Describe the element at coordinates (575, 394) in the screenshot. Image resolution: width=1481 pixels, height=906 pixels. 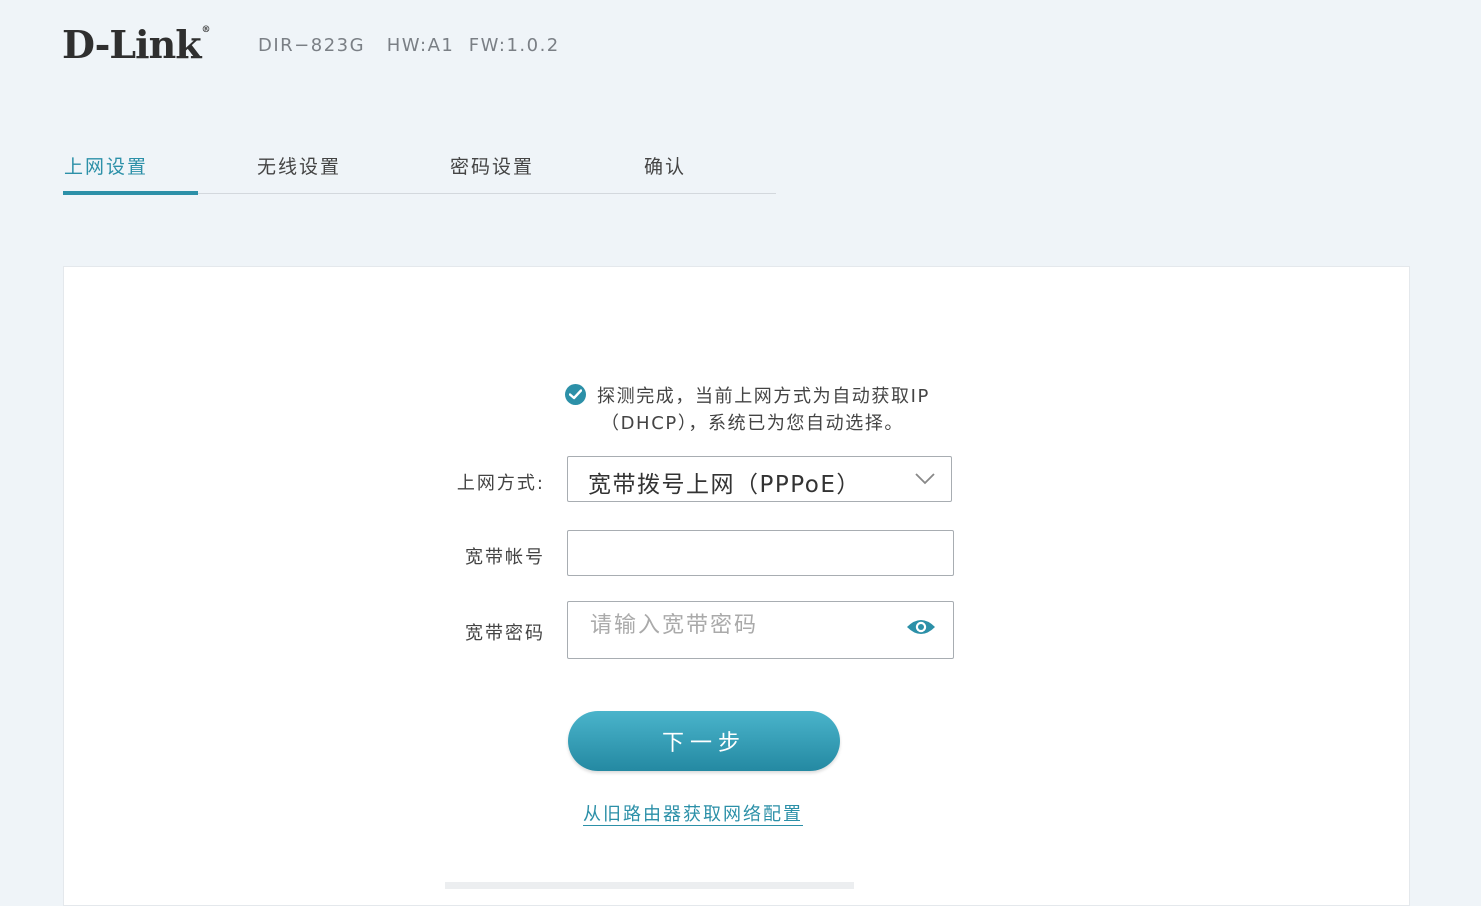
I see `check-circle-icon` at that location.